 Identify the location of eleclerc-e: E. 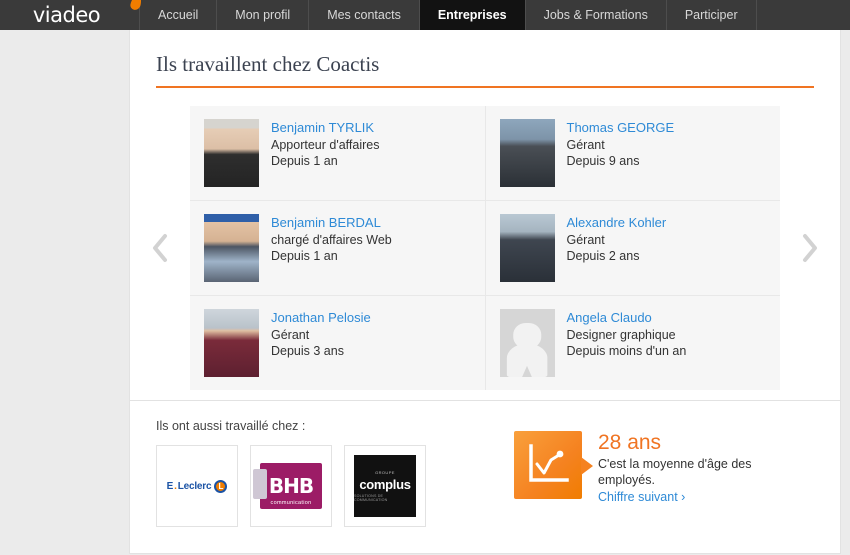
(170, 486).